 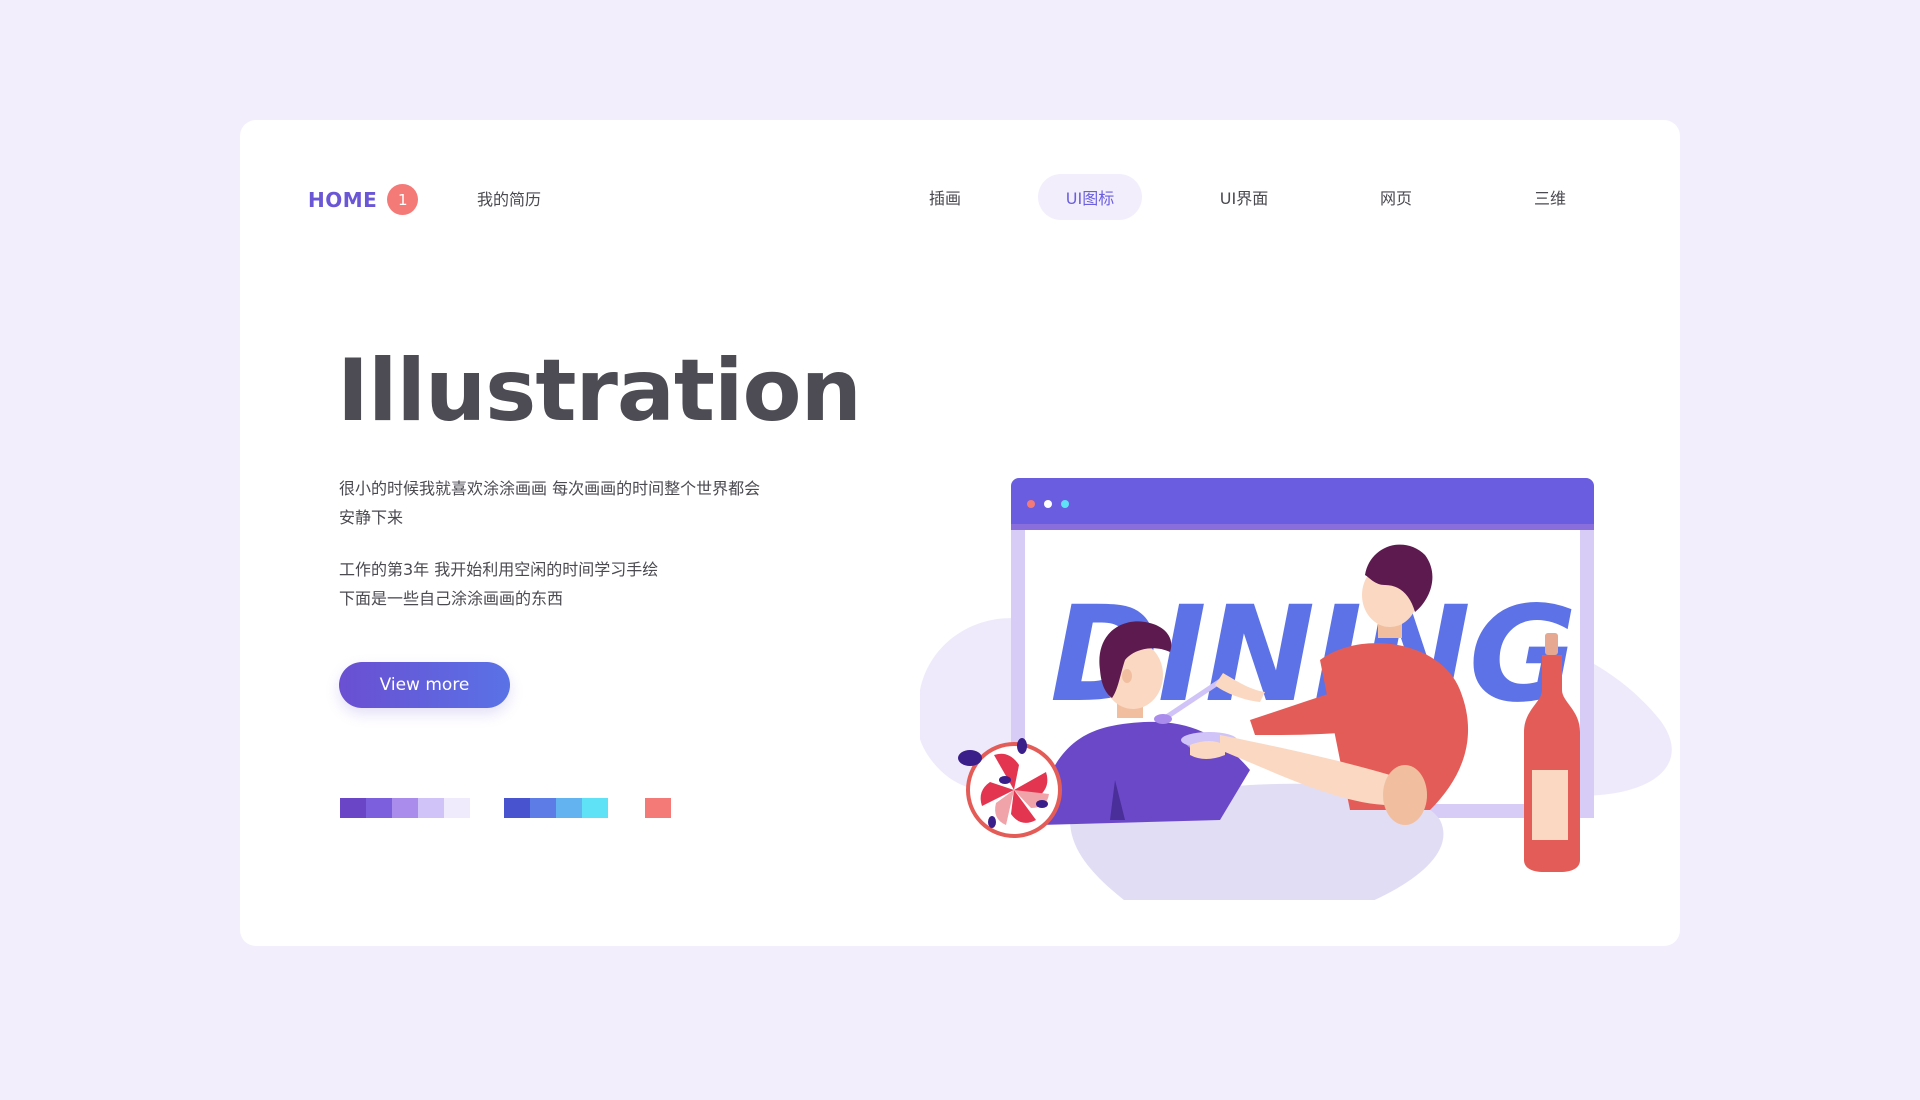 I want to click on tab-illustration: 插画, so click(x=945, y=197).